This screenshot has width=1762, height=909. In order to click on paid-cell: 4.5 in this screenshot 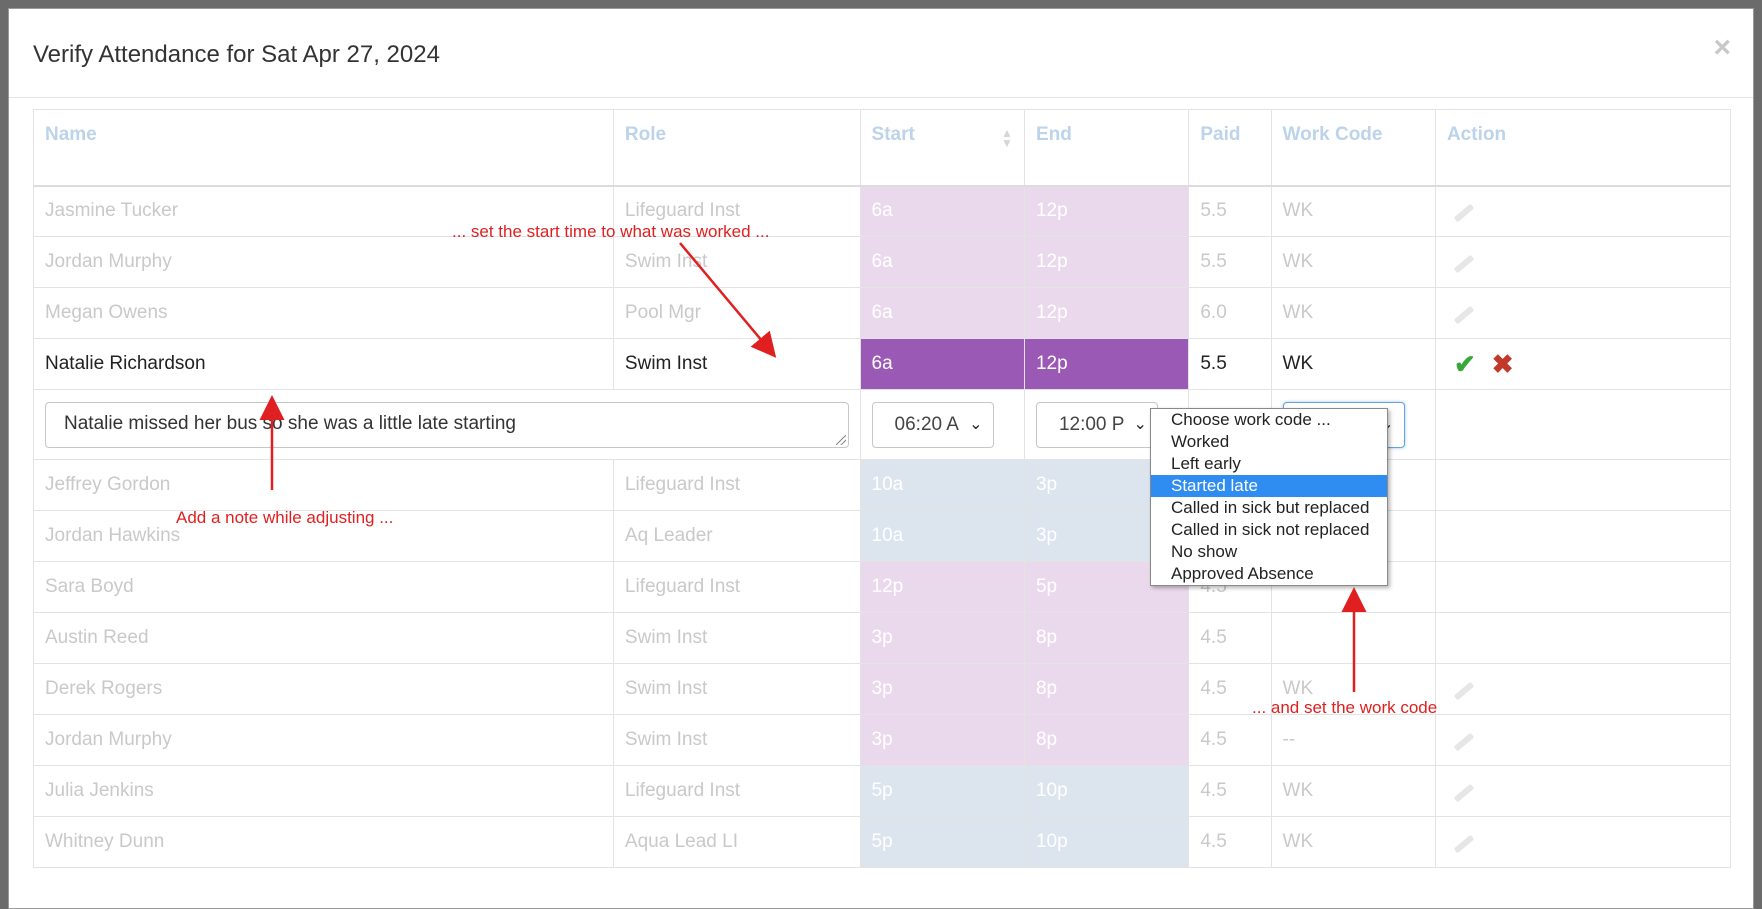, I will do `click(1230, 842)`.